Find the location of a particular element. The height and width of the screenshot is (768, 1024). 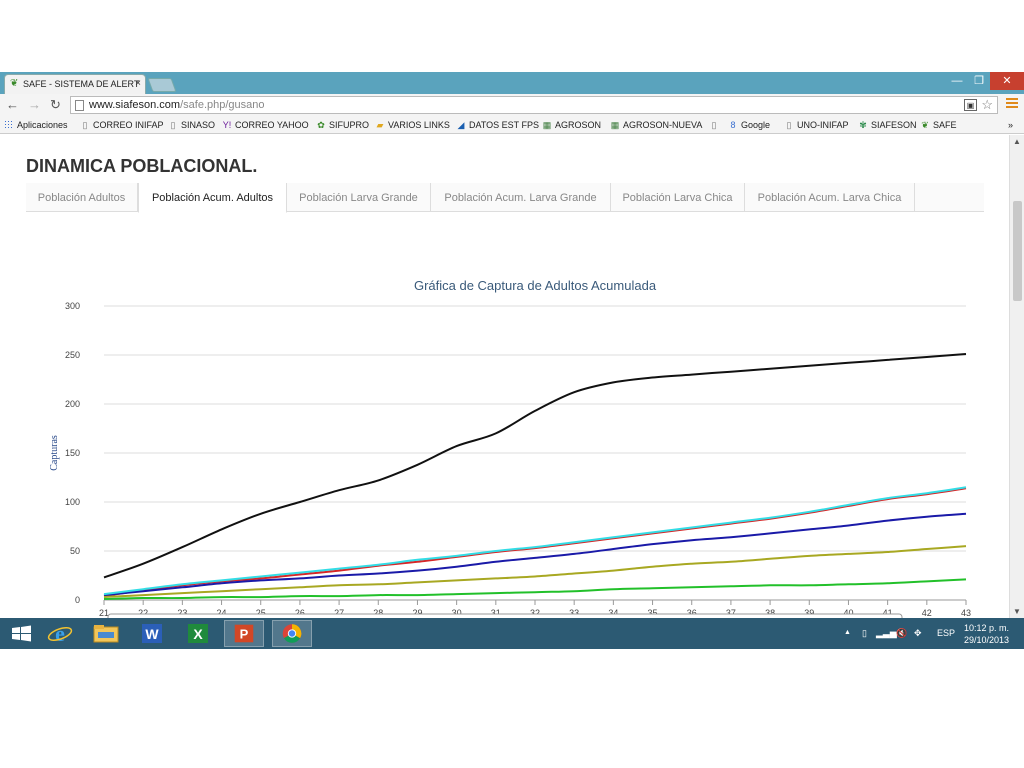

bookmark-item: ▯ CORREO INIFAP is located at coordinates (122, 125).